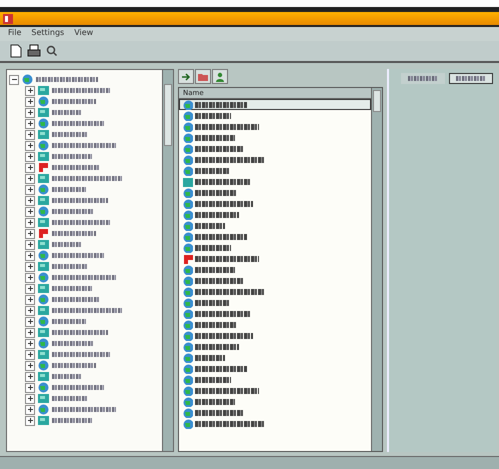  What do you see at coordinates (16, 51) in the screenshot?
I see `new-file-icon` at bounding box center [16, 51].